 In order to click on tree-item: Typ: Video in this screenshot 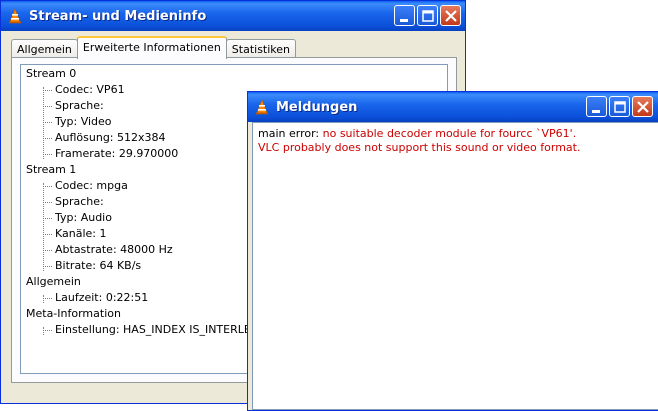, I will do `click(77, 122)`.